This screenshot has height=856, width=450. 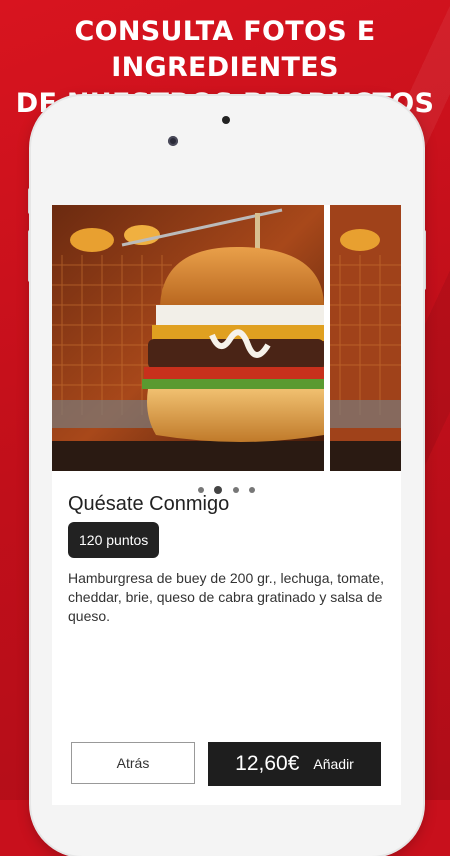 I want to click on carousel-slide-next, so click(x=365, y=338).